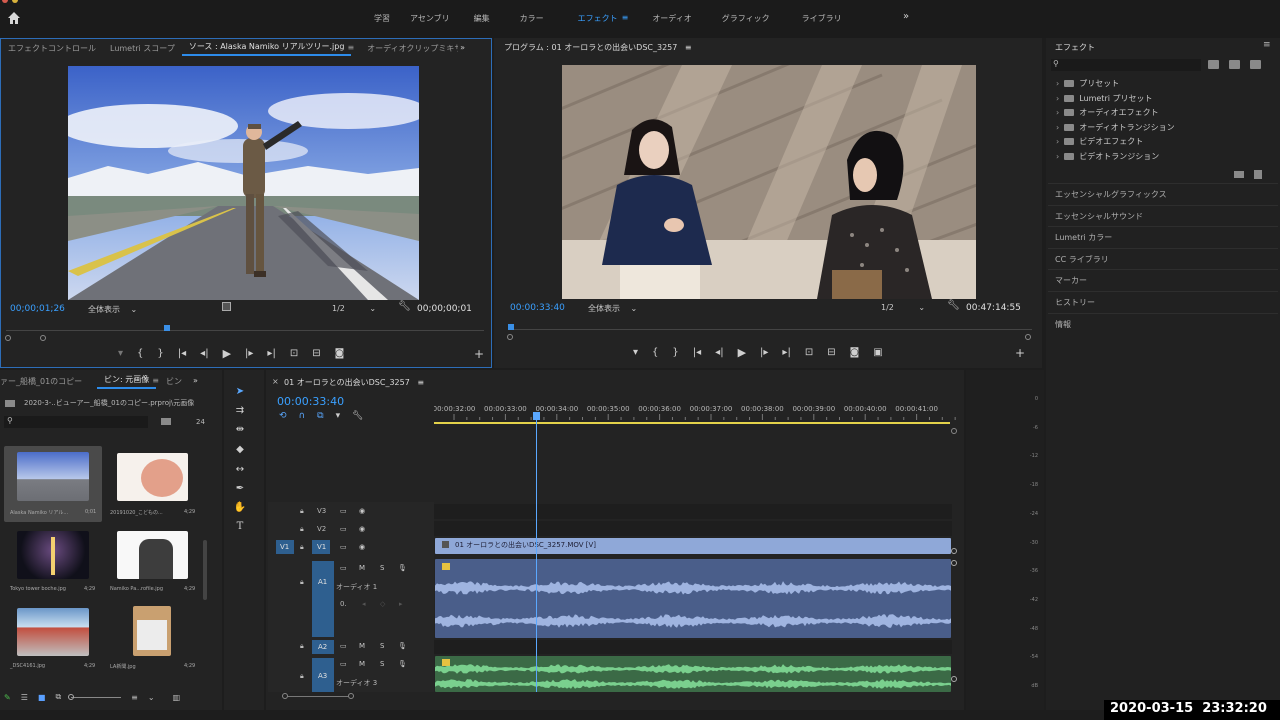 The width and height of the screenshot is (1280, 720). Describe the element at coordinates (275, 381) in the screenshot. I see `timeline-close-icon: ×` at that location.